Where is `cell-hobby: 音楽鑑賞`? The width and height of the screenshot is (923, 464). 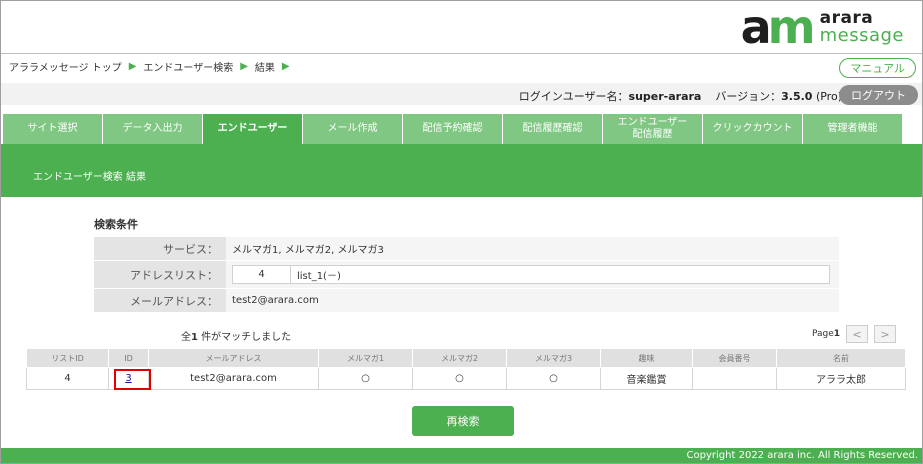
cell-hobby: 音楽鑑賞 is located at coordinates (646, 378).